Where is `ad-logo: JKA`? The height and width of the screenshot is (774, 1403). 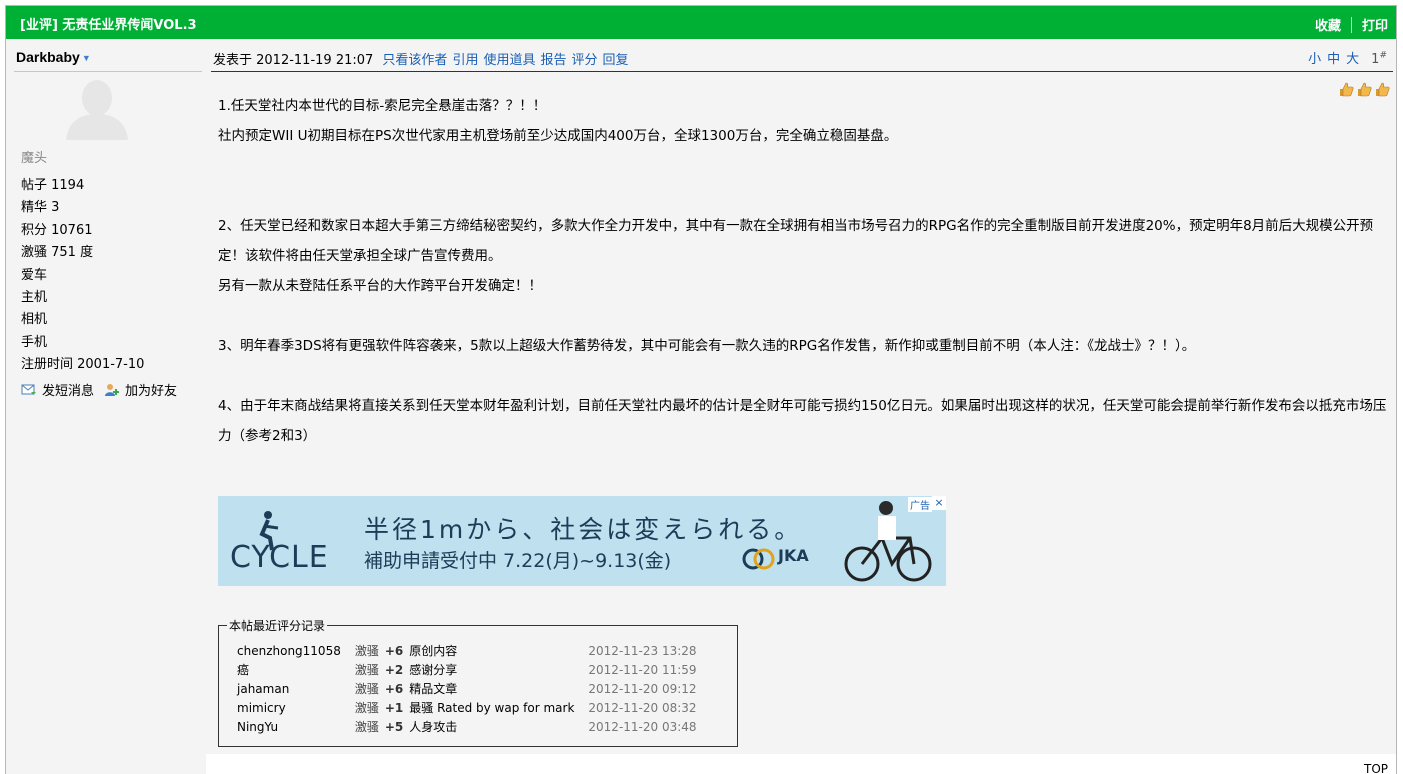
ad-logo: JKA is located at coordinates (793, 555).